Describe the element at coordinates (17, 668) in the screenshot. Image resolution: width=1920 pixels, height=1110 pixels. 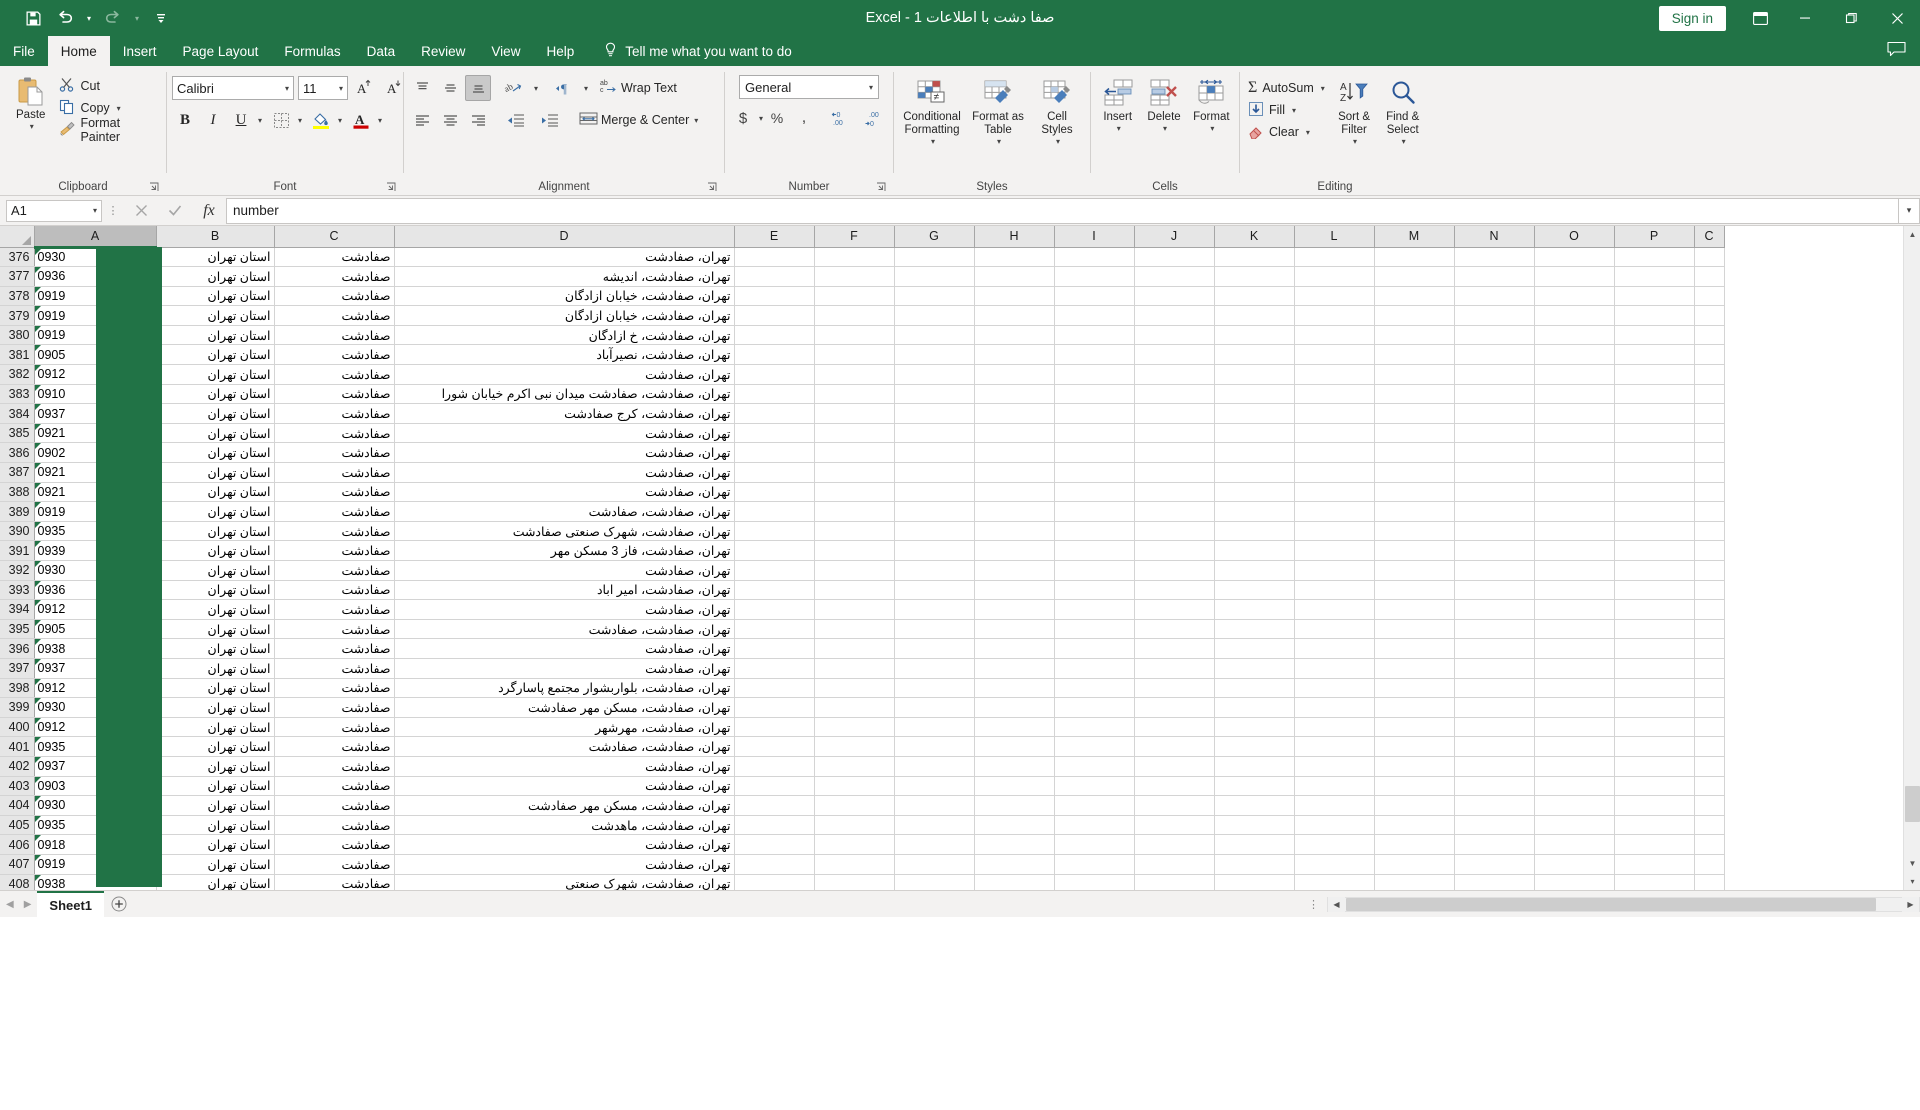
I see `row-header: 397` at that location.